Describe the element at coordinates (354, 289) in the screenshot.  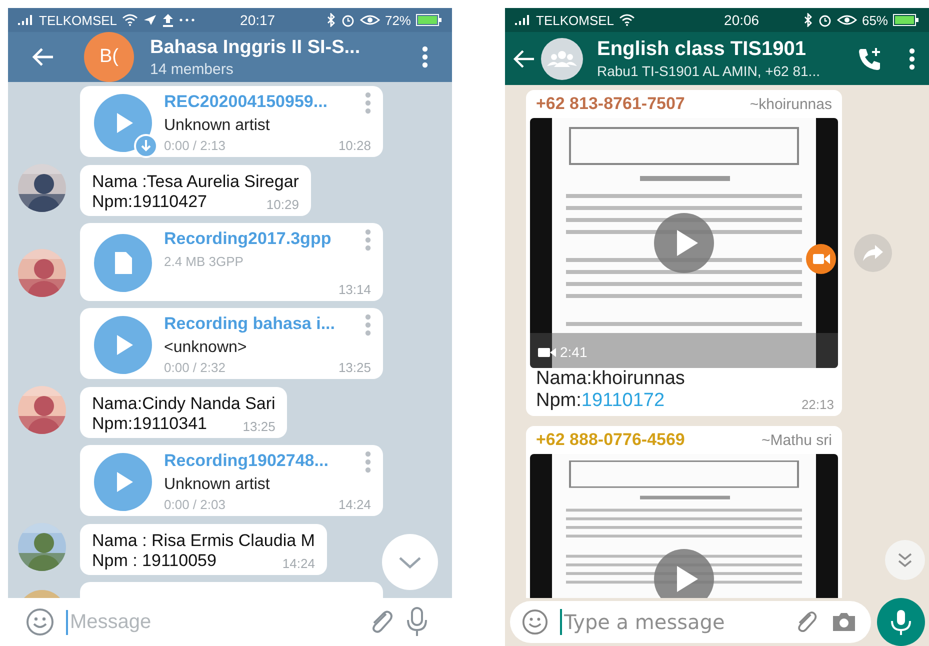
I see `message-time: 13:14` at that location.